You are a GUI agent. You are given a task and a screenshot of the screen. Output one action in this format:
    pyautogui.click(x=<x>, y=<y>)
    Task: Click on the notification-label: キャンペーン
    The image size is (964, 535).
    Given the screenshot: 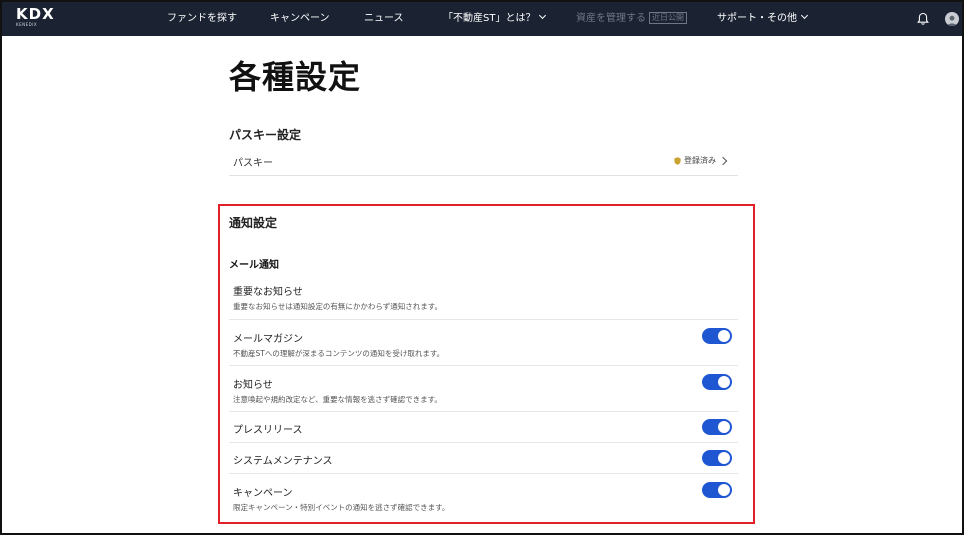 What is the action you would take?
    pyautogui.click(x=263, y=493)
    